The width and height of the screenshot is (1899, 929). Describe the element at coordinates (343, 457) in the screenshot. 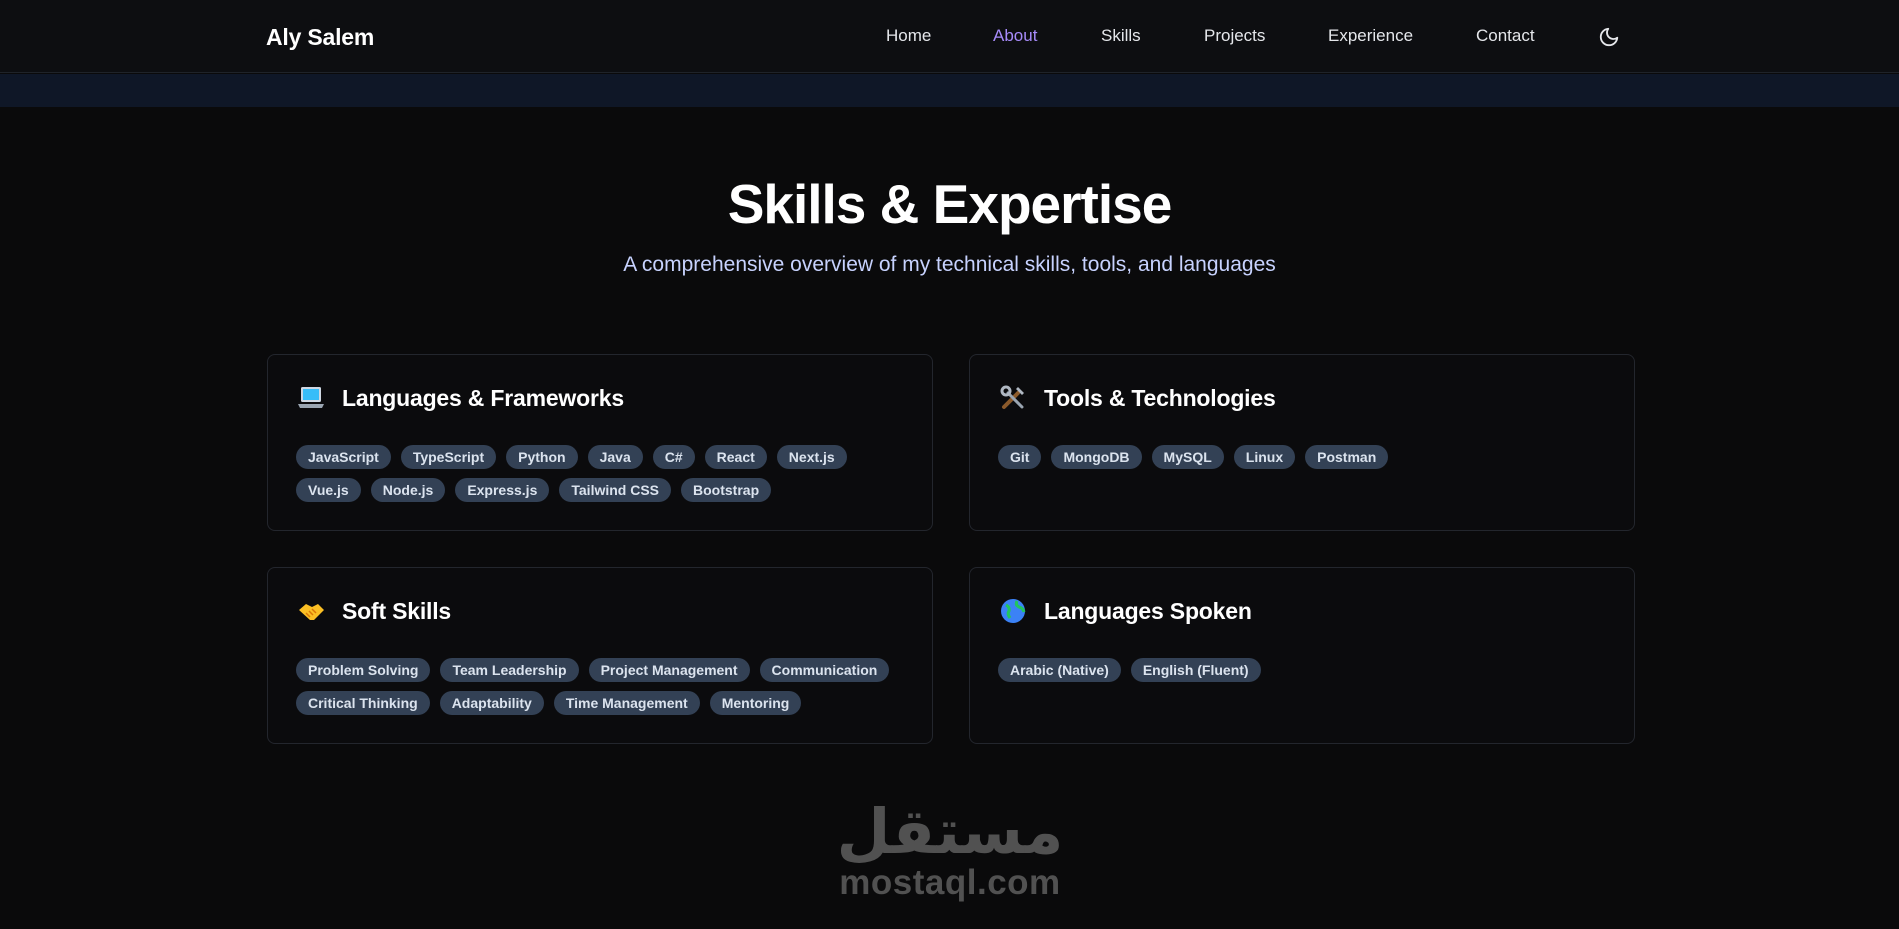

I see `skill-tag: JavaScript` at that location.